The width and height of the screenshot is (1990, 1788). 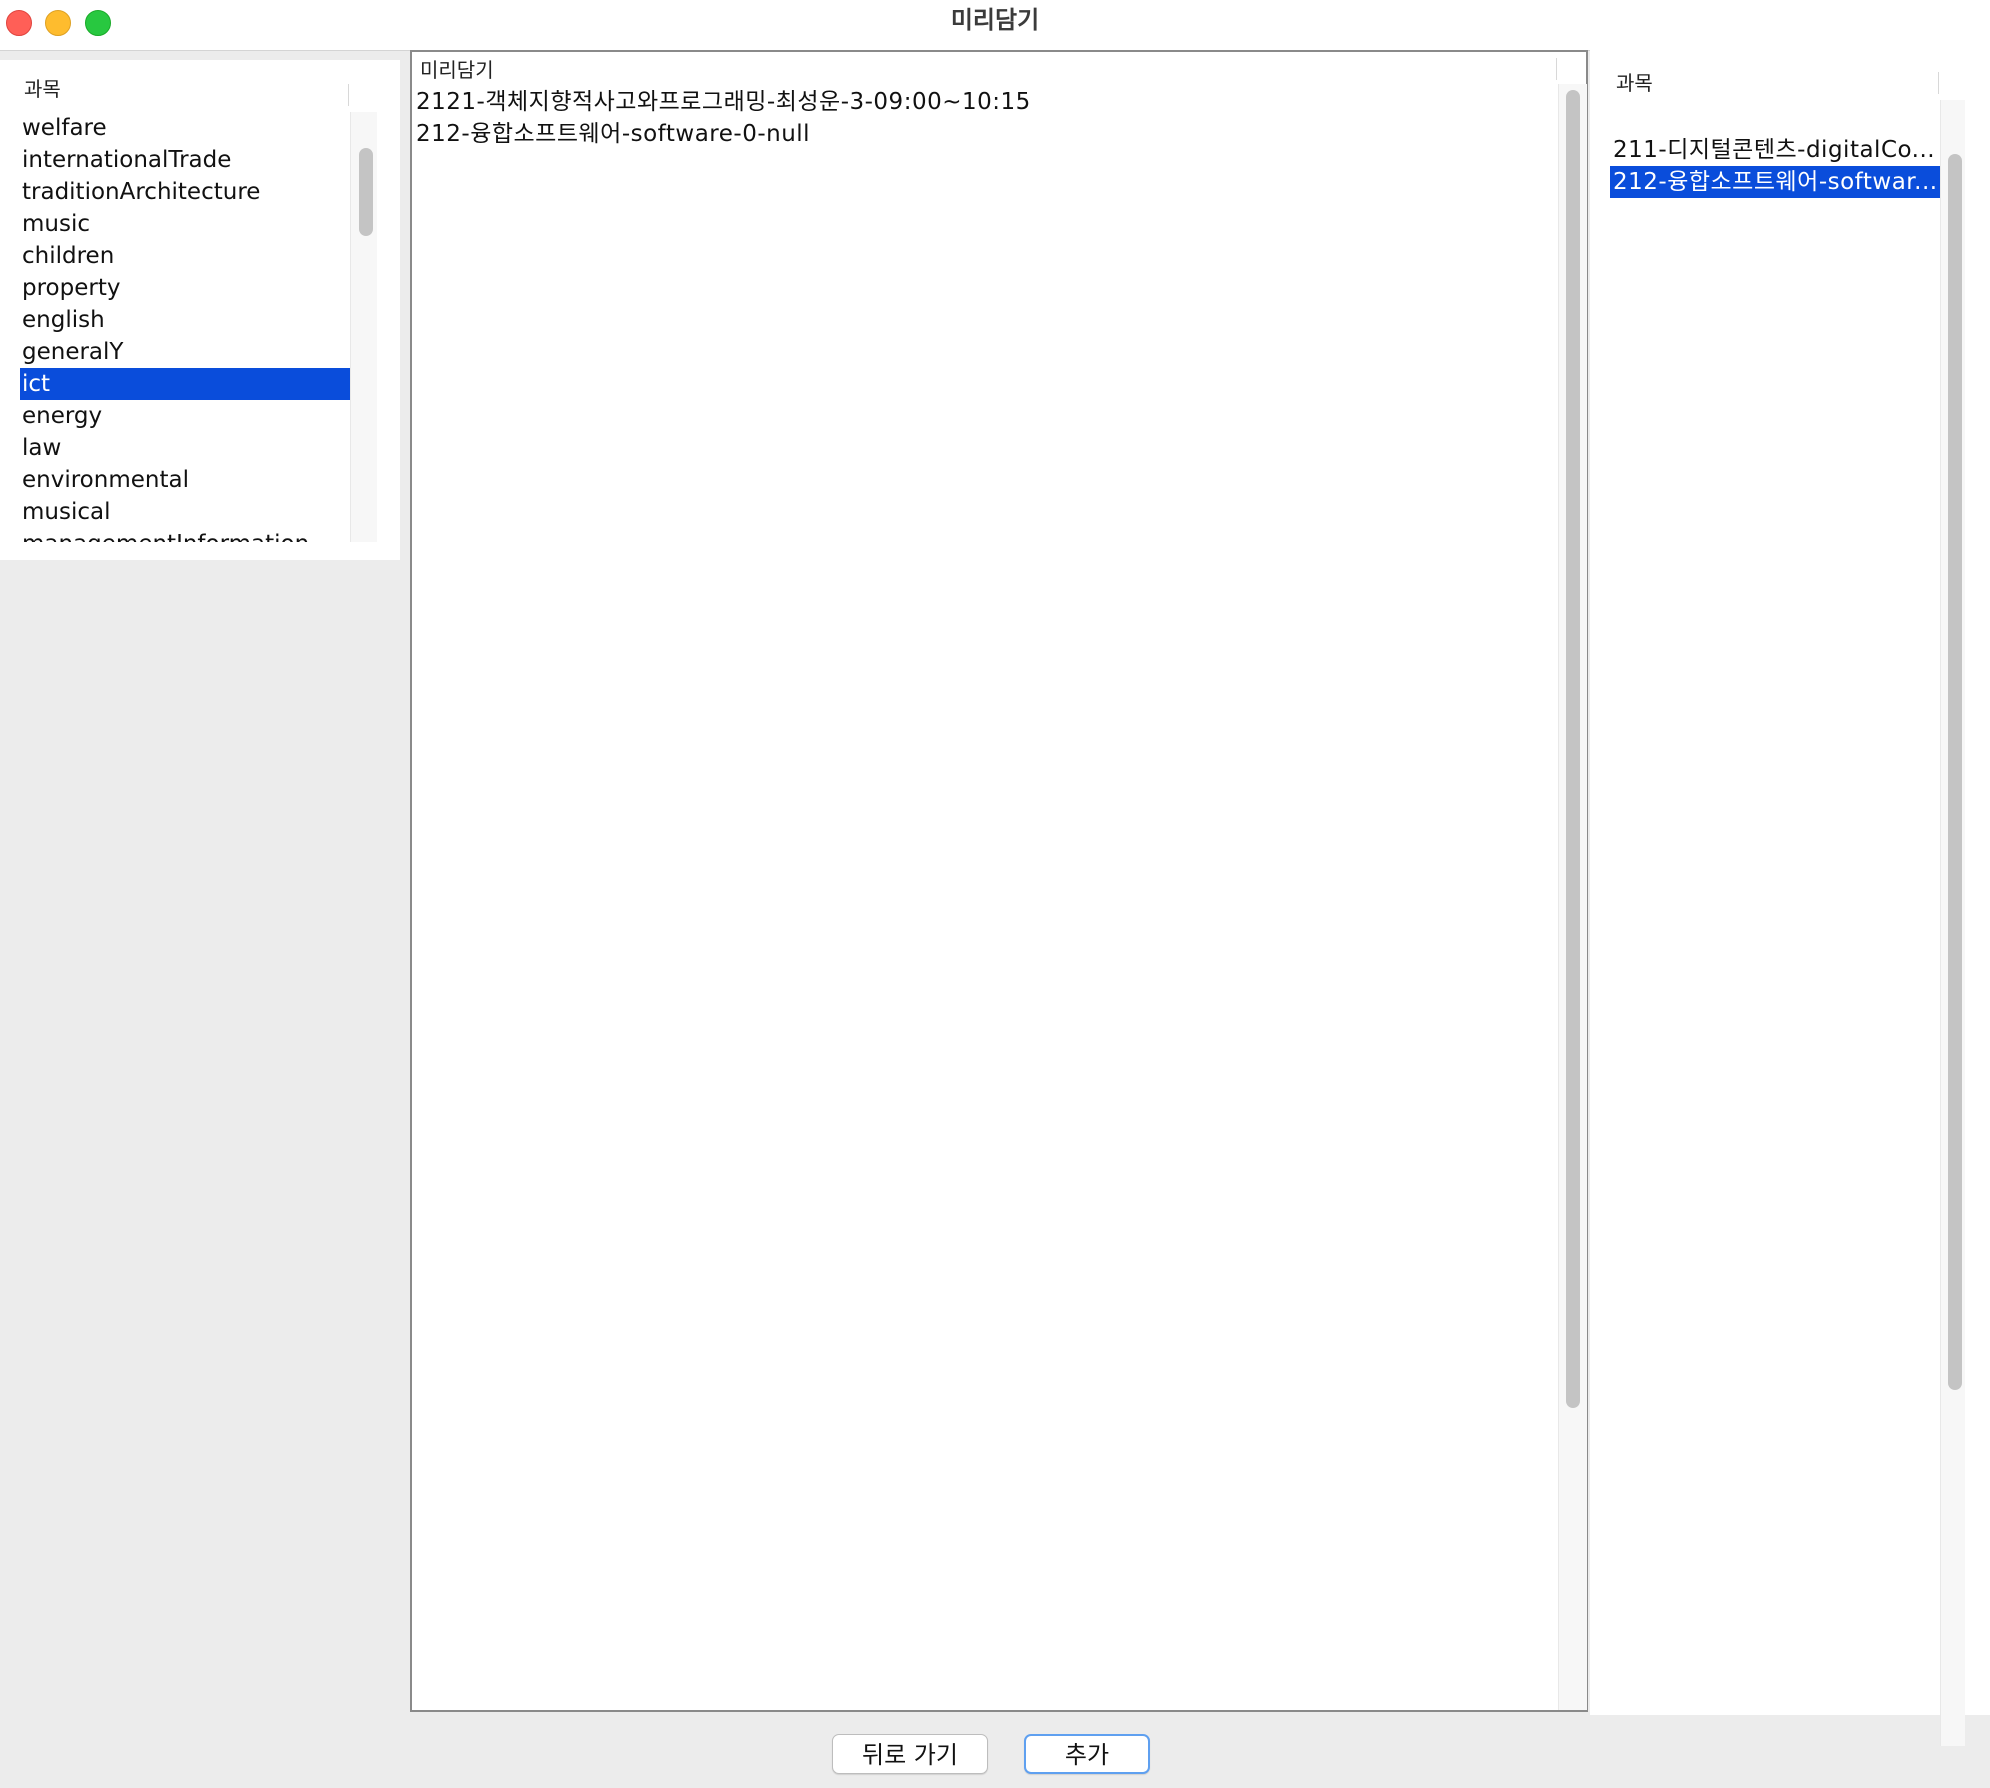 What do you see at coordinates (185, 192) in the screenshot?
I see `subject-list-item: traditionArchitecture` at bounding box center [185, 192].